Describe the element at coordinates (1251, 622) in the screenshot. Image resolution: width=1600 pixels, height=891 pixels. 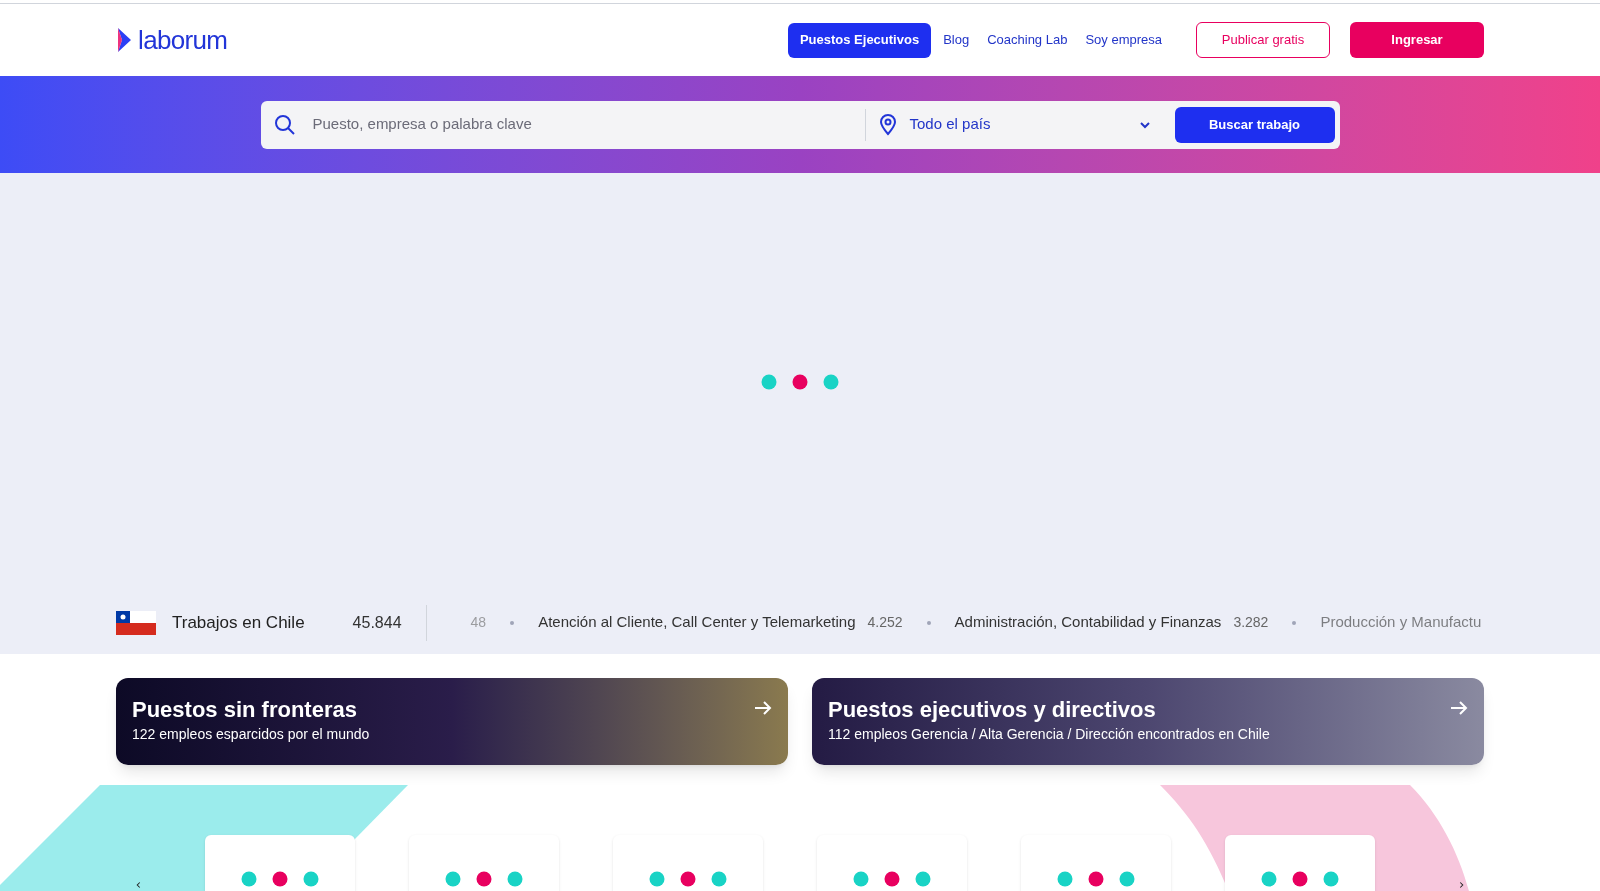
I see `category-count: 3.282` at that location.